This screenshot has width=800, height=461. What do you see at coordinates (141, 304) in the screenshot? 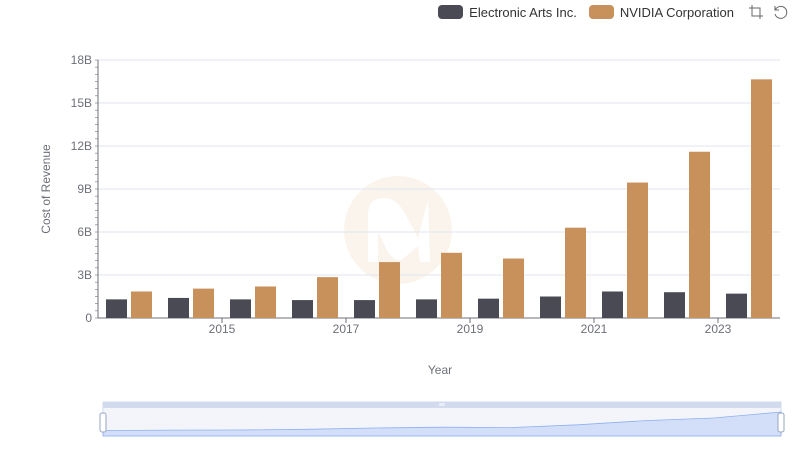
I see `bar-nvidia-2014` at bounding box center [141, 304].